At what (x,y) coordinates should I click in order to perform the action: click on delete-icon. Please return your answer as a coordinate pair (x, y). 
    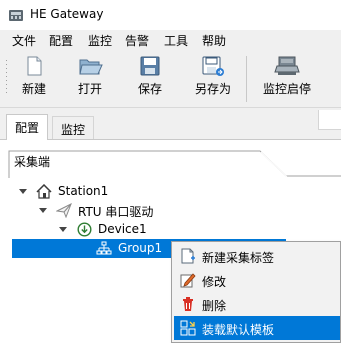
    Looking at the image, I should click on (188, 304).